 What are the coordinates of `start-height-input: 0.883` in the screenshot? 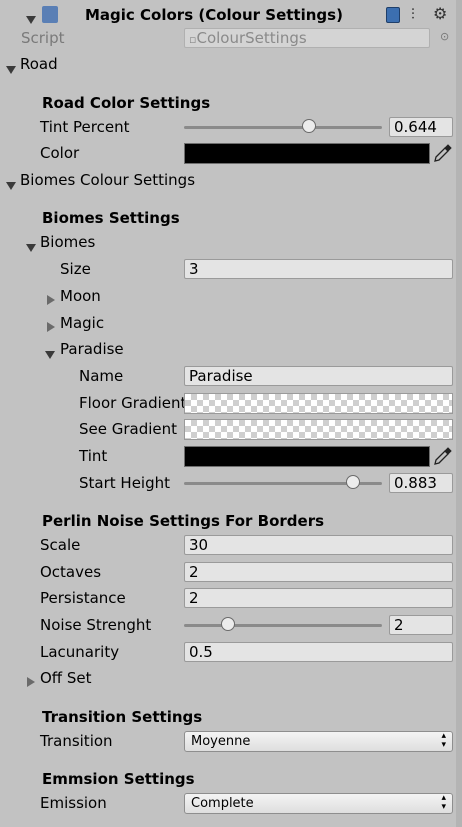 It's located at (421, 483).